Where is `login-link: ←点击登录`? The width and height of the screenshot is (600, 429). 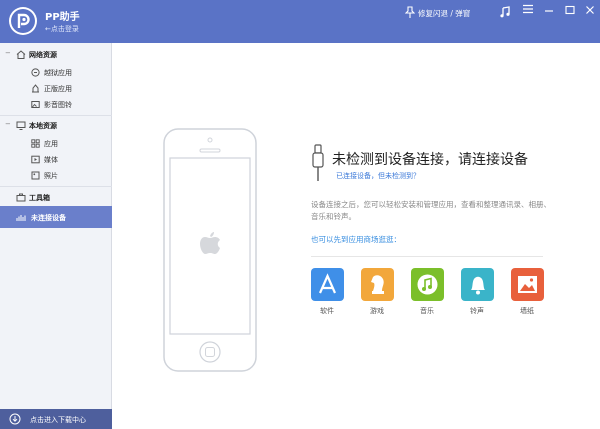 login-link: ←点击登录 is located at coordinates (62, 29).